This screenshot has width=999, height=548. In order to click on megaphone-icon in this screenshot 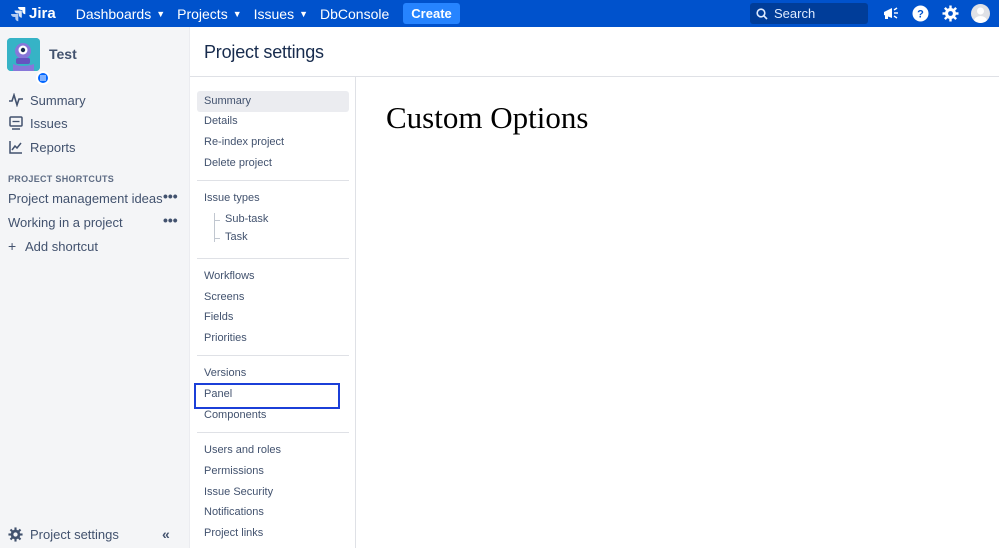, I will do `click(890, 13)`.